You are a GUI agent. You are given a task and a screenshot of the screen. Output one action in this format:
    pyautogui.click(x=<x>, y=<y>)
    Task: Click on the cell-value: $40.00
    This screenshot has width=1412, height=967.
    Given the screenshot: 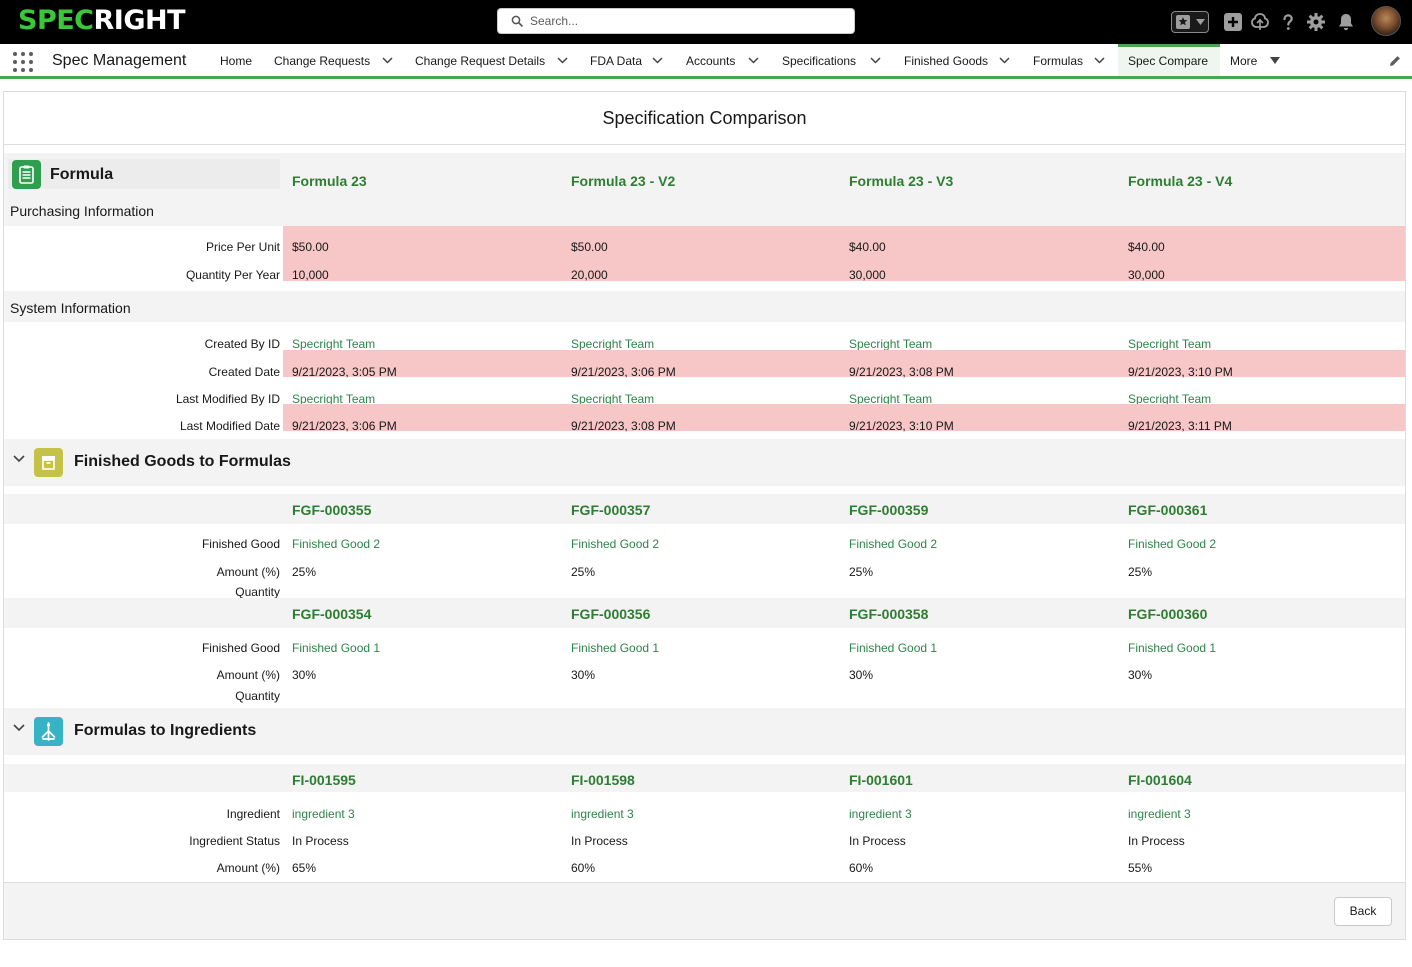 What is the action you would take?
    pyautogui.click(x=867, y=247)
    